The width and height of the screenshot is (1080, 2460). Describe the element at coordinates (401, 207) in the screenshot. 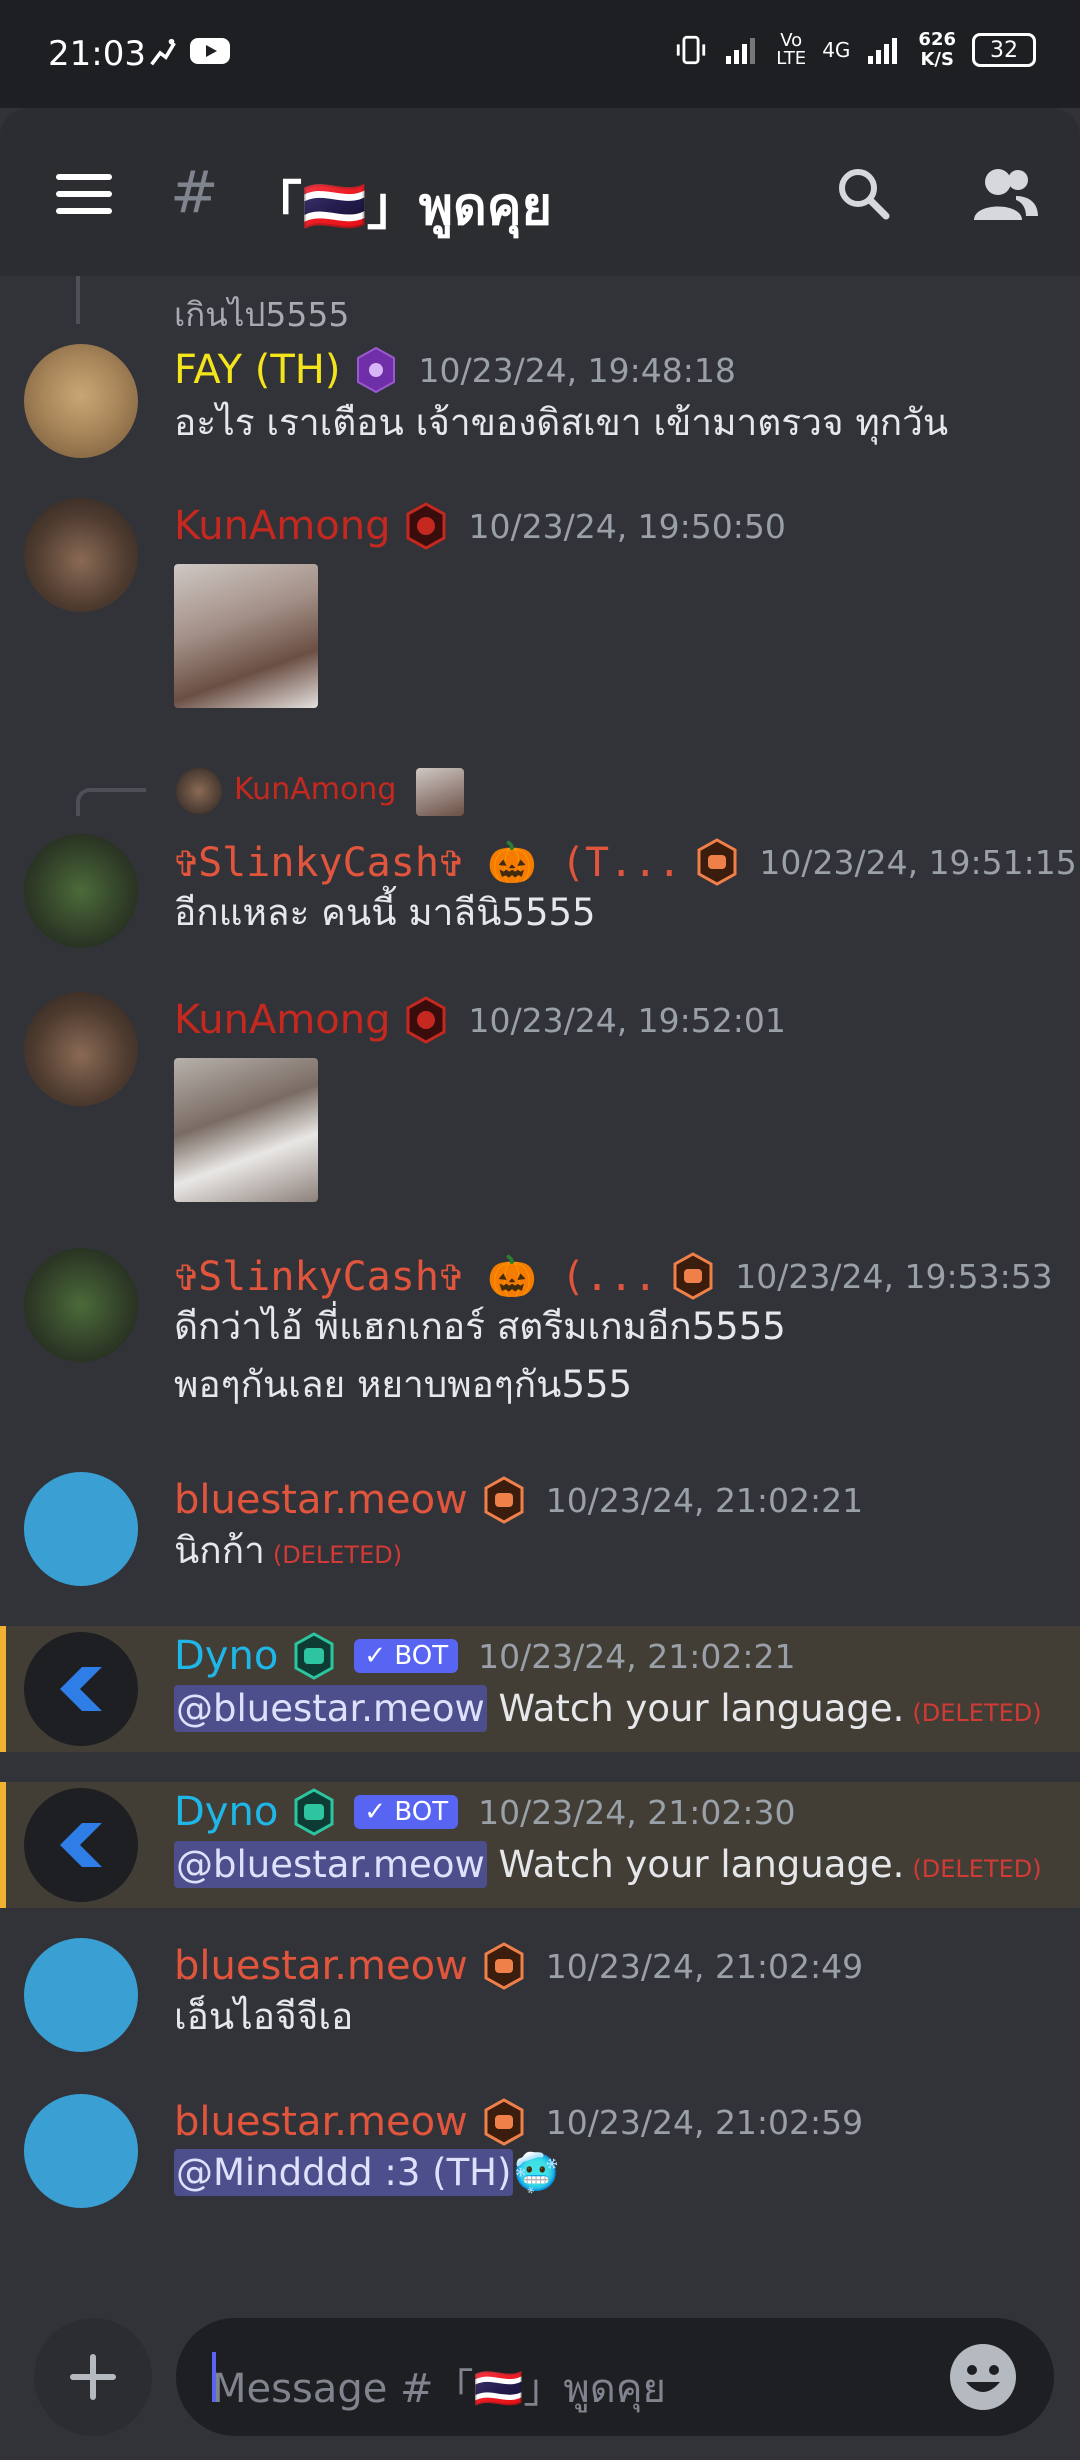

I see `channel-title: 「🇹🇭」พูดคุย` at that location.